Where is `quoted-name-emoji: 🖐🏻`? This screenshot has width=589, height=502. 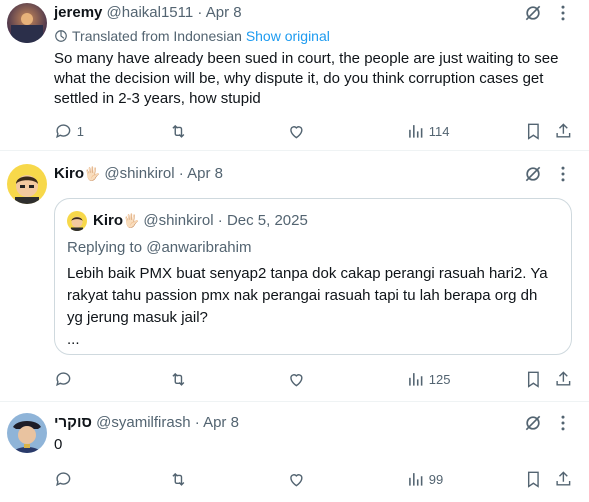 quoted-name-emoji: 🖐🏻 is located at coordinates (131, 220).